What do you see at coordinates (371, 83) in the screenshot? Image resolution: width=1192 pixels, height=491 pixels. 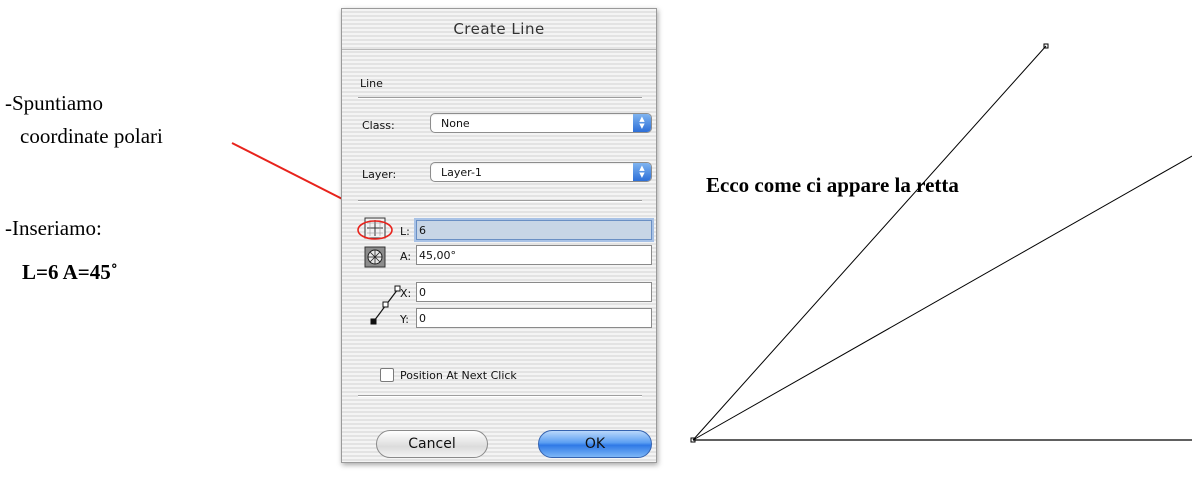 I see `line-group-label: Line` at bounding box center [371, 83].